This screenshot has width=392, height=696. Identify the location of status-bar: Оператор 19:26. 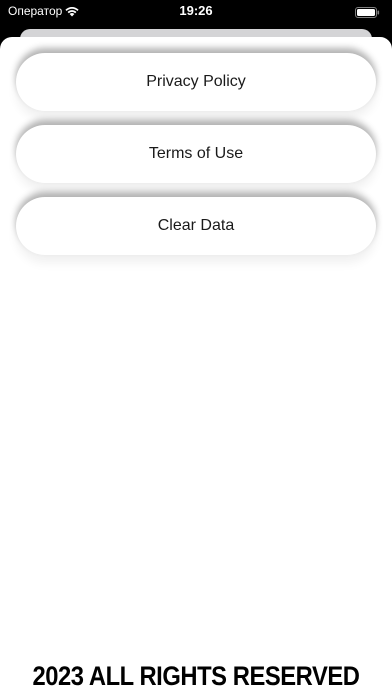
(196, 14).